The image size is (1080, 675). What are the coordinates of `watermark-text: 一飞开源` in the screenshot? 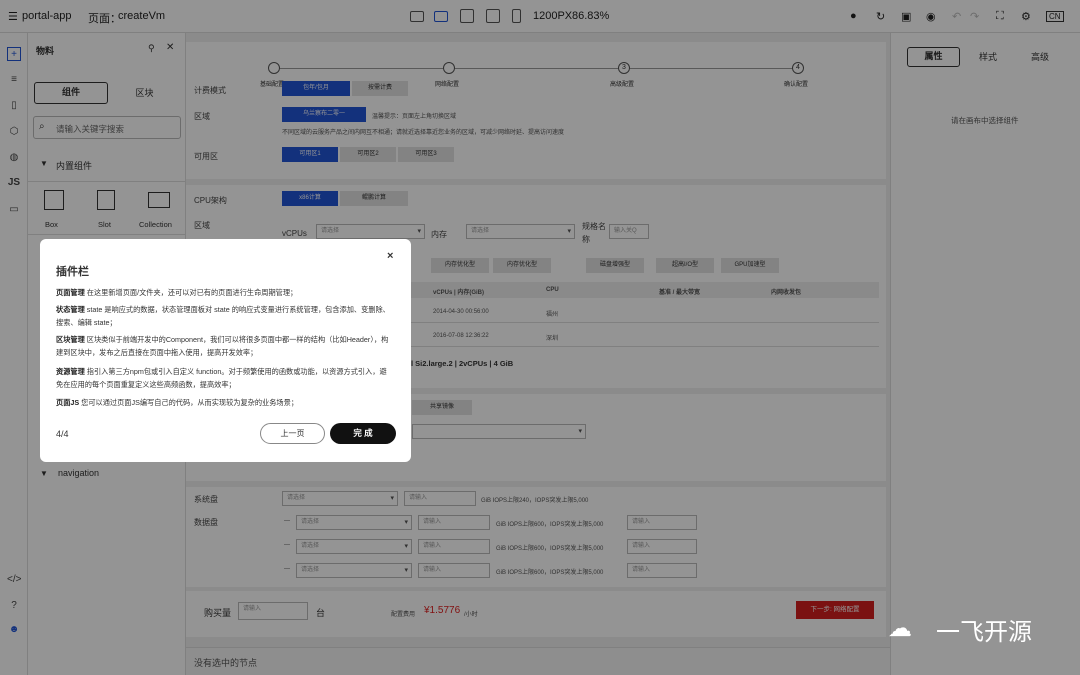 It's located at (984, 632).